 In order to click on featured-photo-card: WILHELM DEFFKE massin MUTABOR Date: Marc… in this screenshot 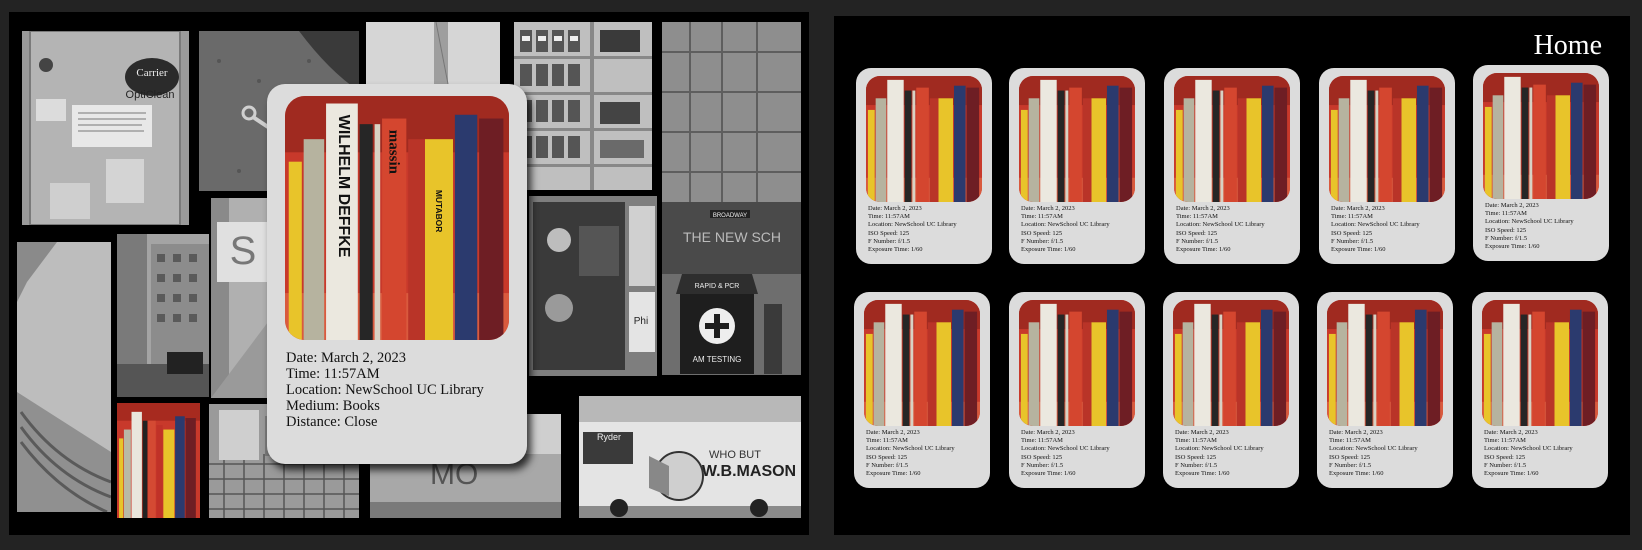, I will do `click(397, 274)`.